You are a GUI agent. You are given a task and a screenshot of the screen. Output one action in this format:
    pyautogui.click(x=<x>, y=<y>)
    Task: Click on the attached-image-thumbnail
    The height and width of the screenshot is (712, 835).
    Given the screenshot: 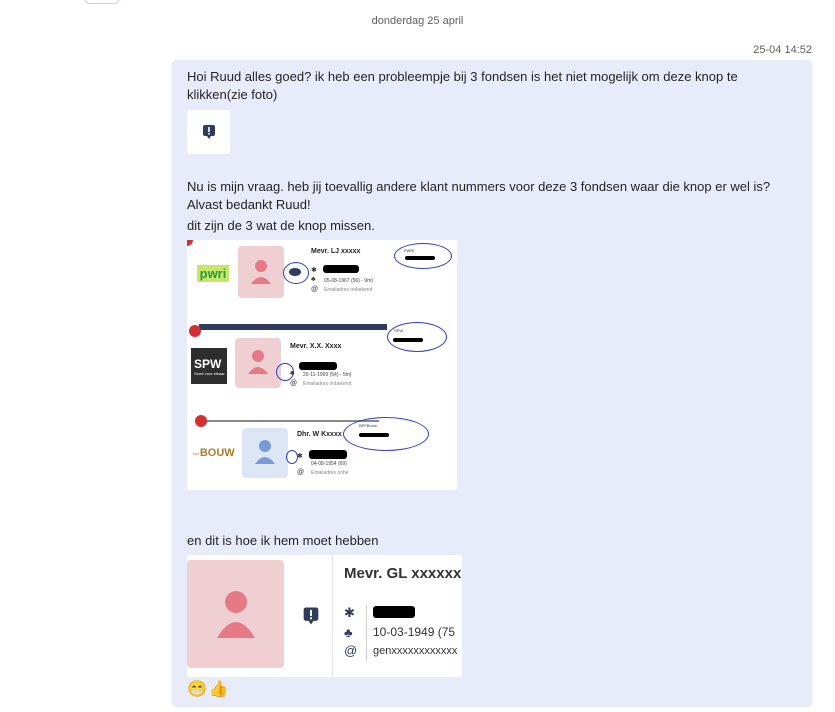 What is the action you would take?
    pyautogui.click(x=208, y=132)
    